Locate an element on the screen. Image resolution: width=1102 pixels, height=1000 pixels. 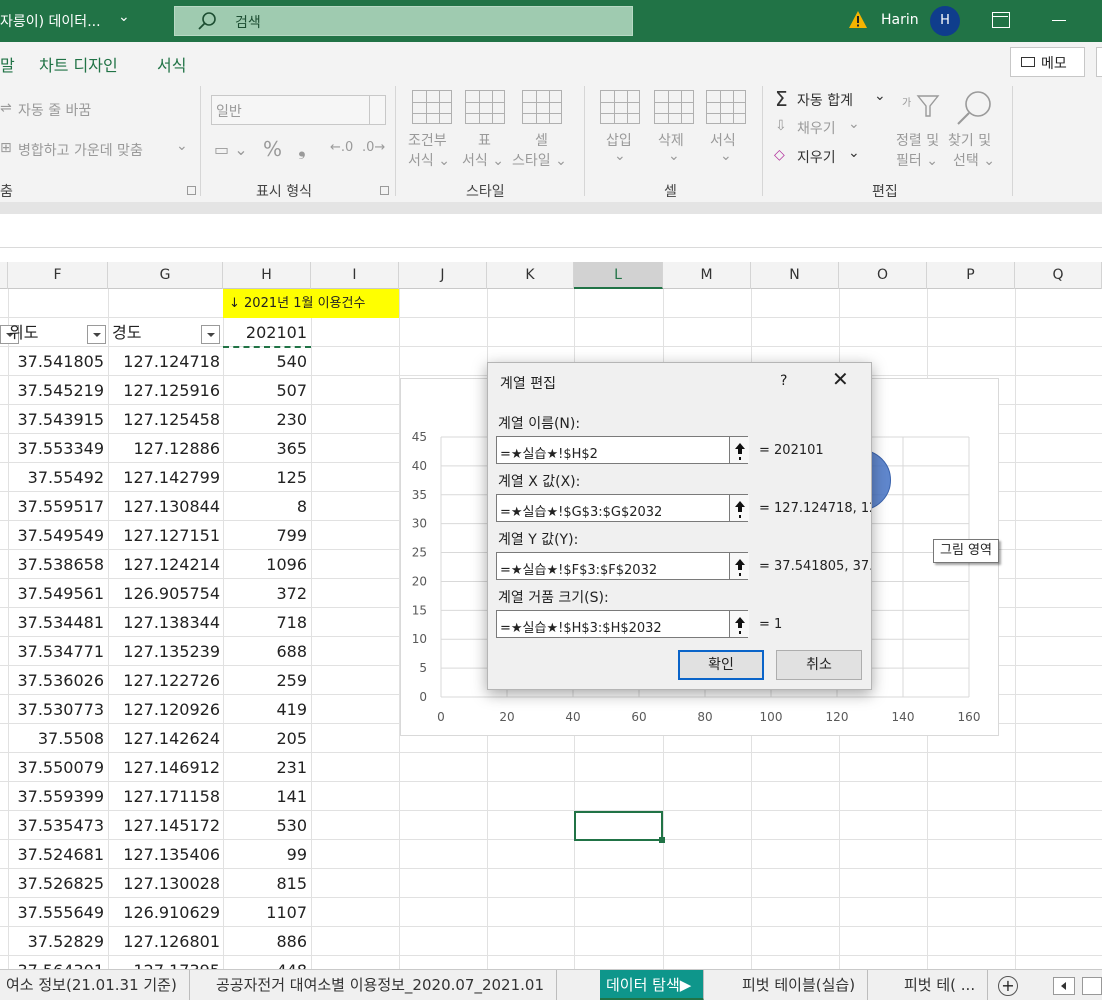
warning-icon is located at coordinates (858, 20).